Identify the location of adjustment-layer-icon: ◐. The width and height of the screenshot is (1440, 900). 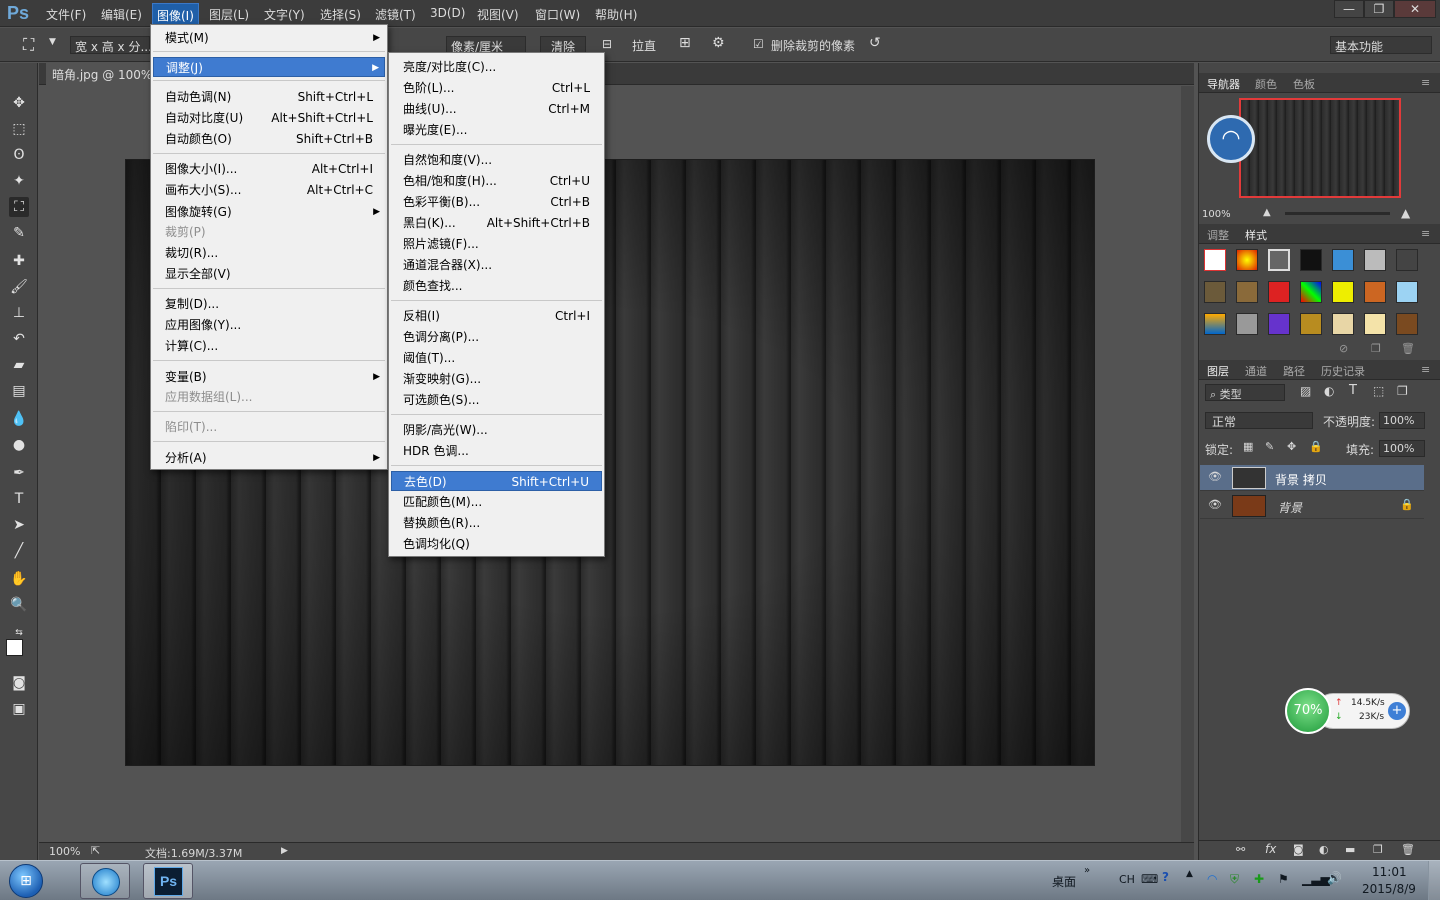
(1324, 849).